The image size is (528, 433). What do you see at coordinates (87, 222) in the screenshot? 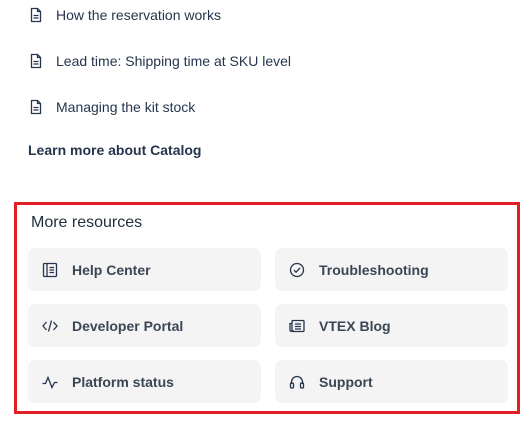
I see `more-resources-title: More resources` at bounding box center [87, 222].